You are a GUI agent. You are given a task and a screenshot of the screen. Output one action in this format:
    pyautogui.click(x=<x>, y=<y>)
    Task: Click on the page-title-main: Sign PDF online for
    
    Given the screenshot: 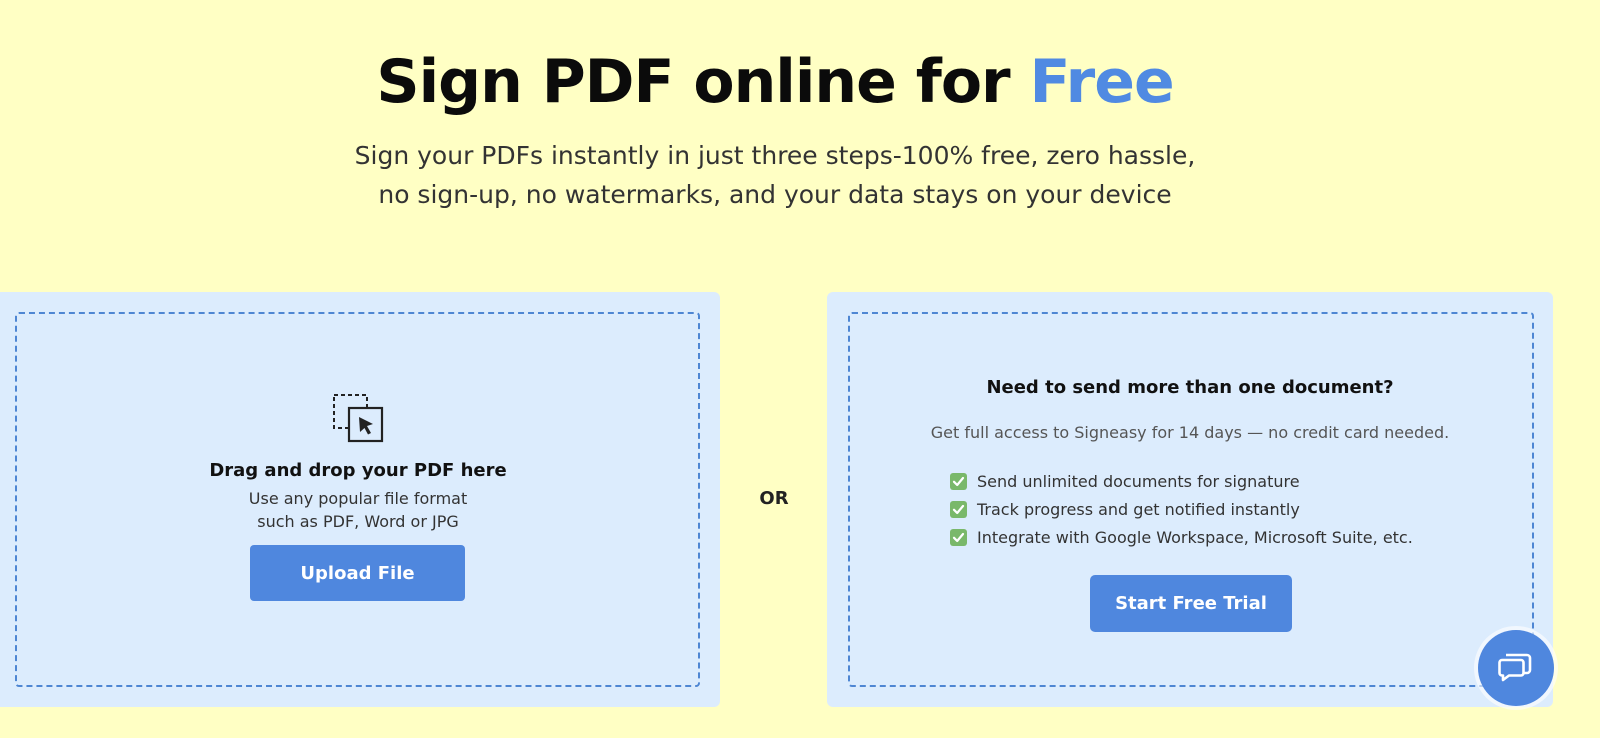 What is the action you would take?
    pyautogui.click(x=703, y=82)
    